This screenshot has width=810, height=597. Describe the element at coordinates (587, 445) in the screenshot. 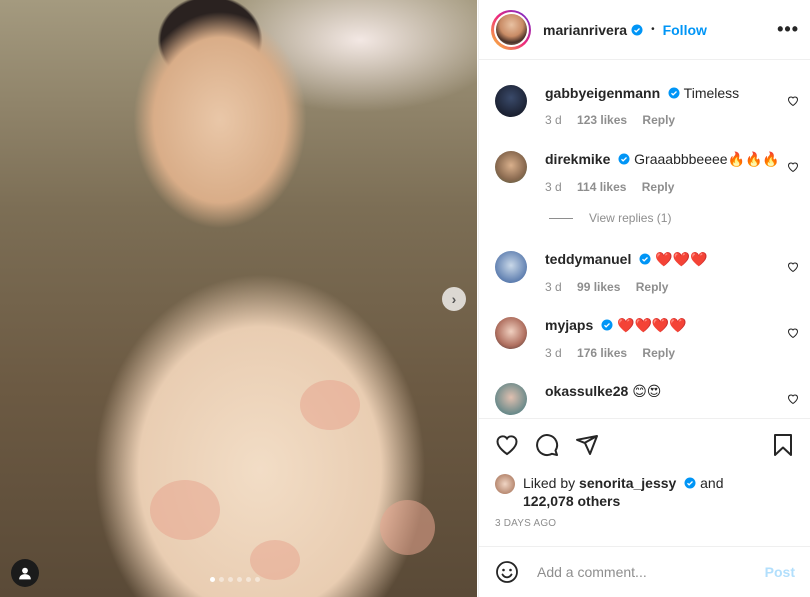

I see `share-paper-plane-icon` at that location.